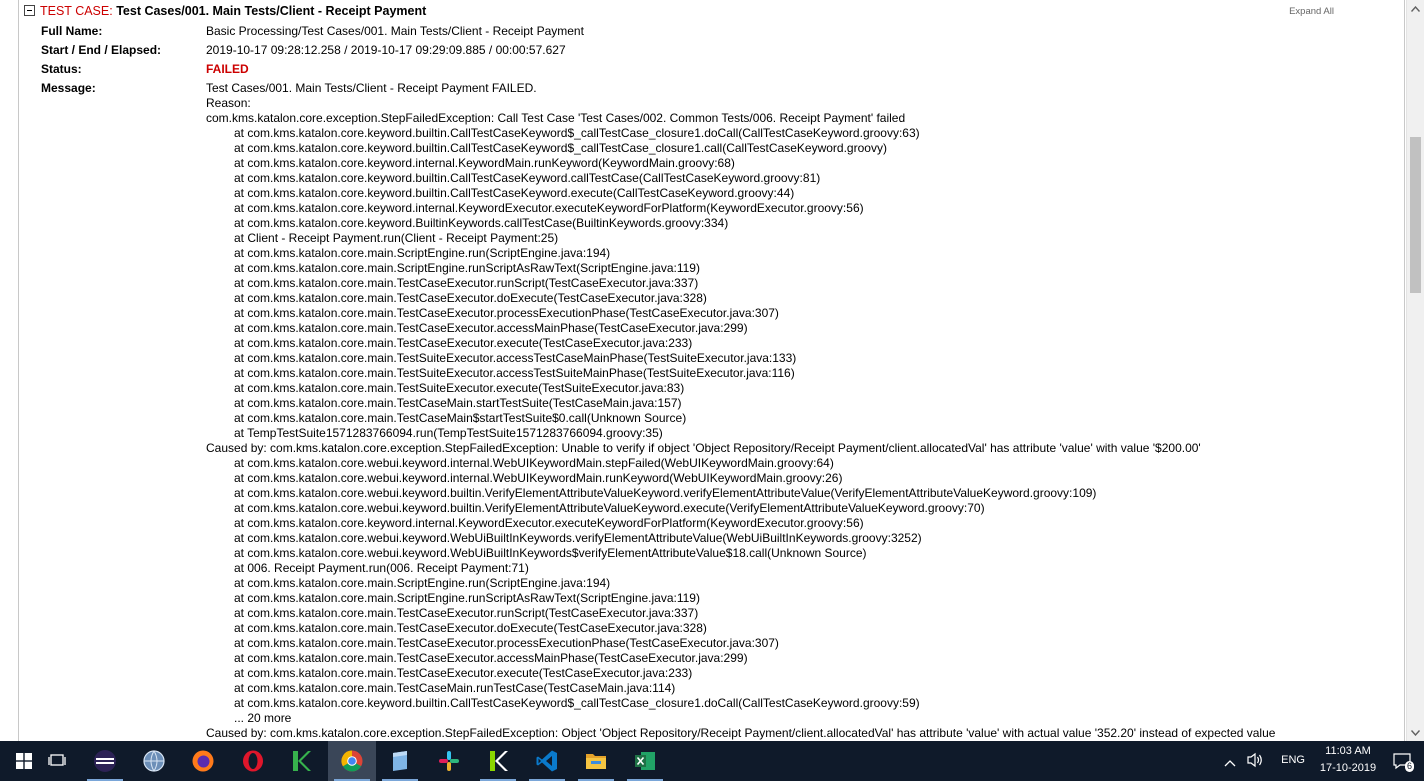  What do you see at coordinates (1255, 762) in the screenshot?
I see `volume-icon` at bounding box center [1255, 762].